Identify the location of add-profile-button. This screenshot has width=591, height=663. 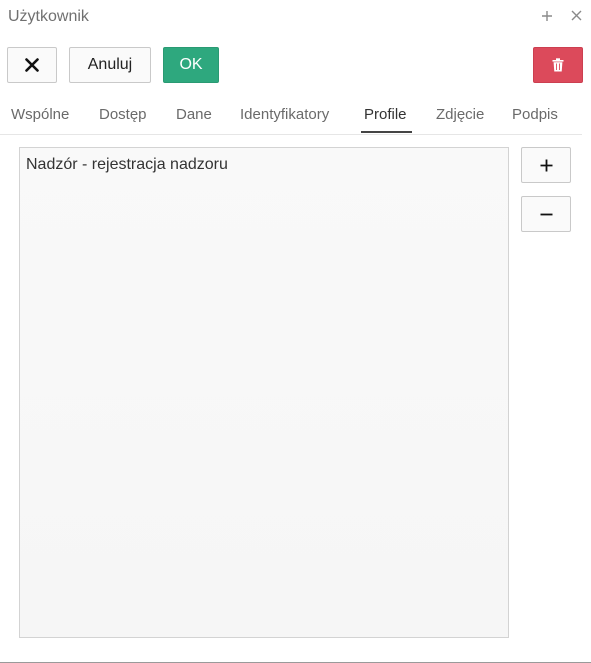
(546, 165).